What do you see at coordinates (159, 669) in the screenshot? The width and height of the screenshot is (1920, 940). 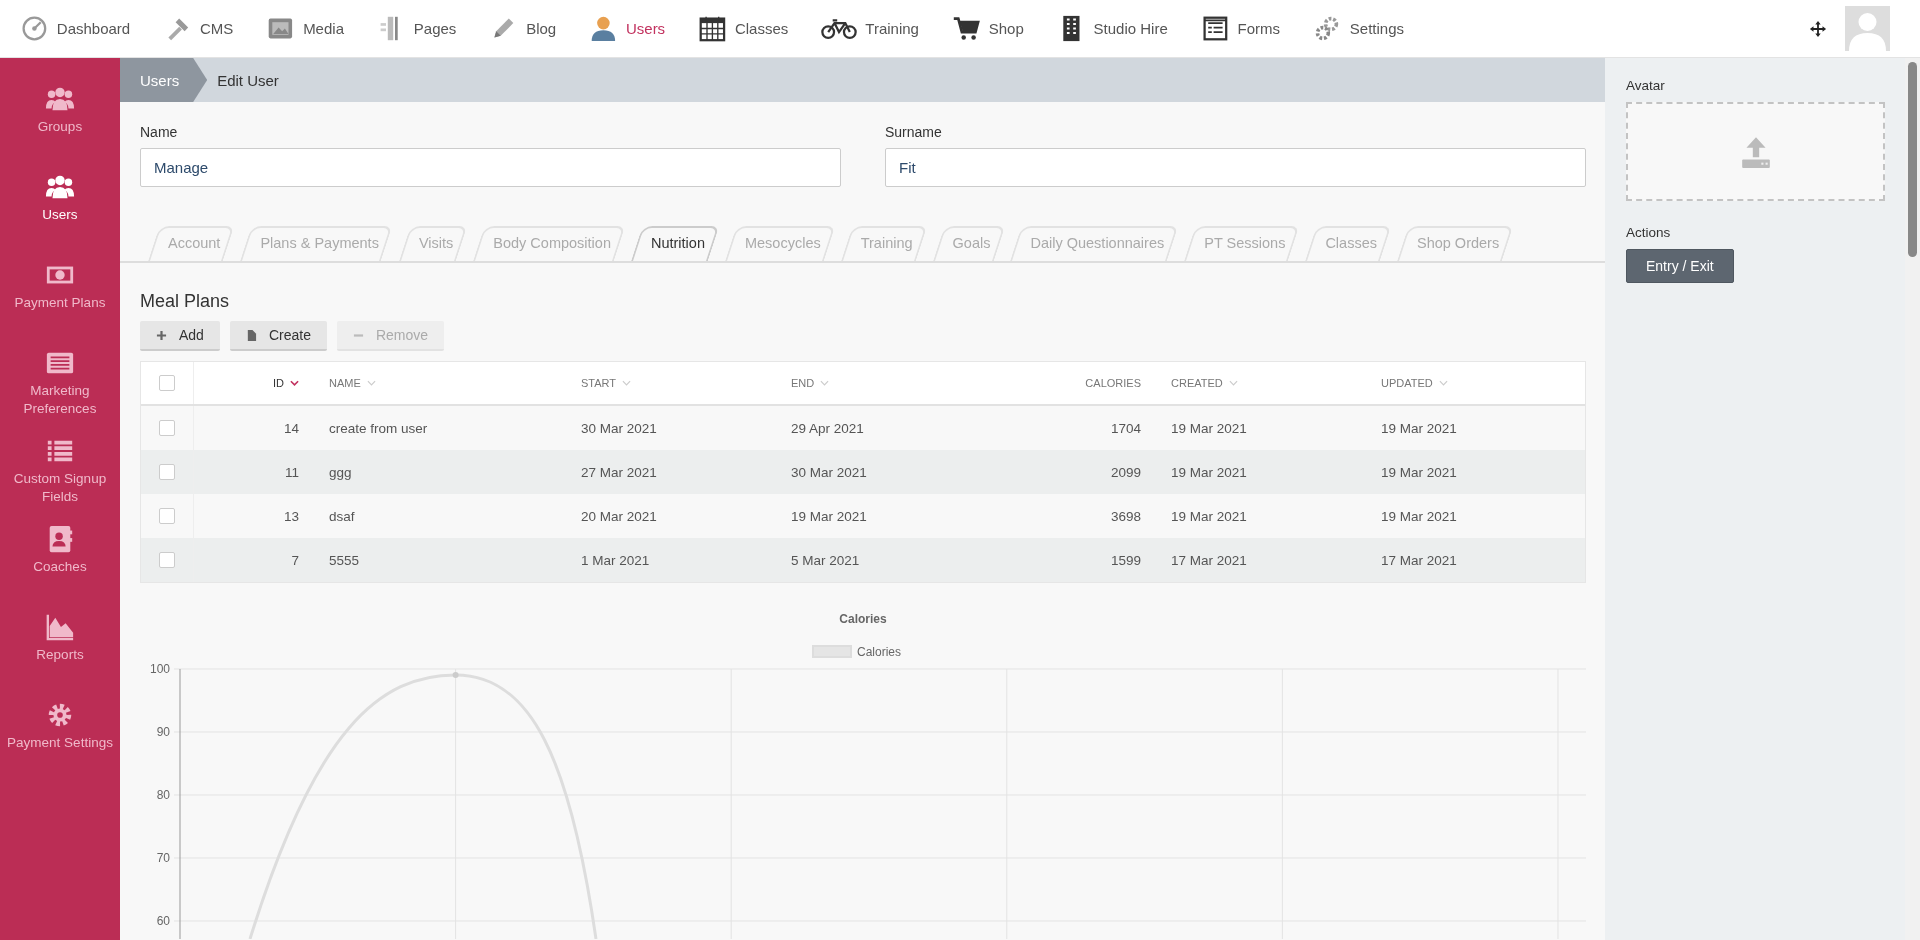 I see `y-tick-label: 100` at bounding box center [159, 669].